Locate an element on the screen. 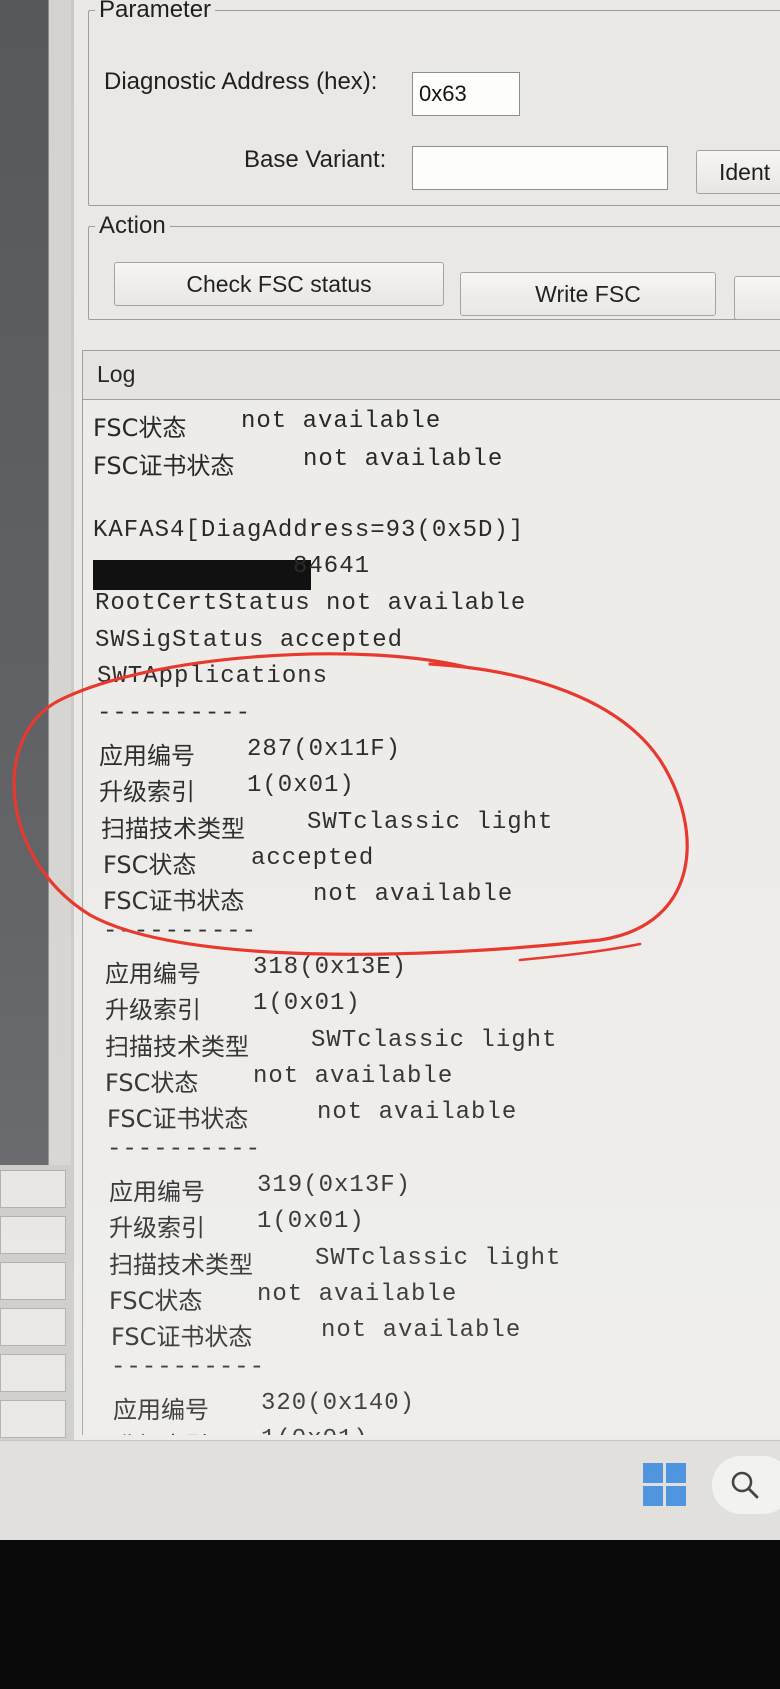 The height and width of the screenshot is (1689, 780). parameter-legend: Parameter is located at coordinates (155, 11).